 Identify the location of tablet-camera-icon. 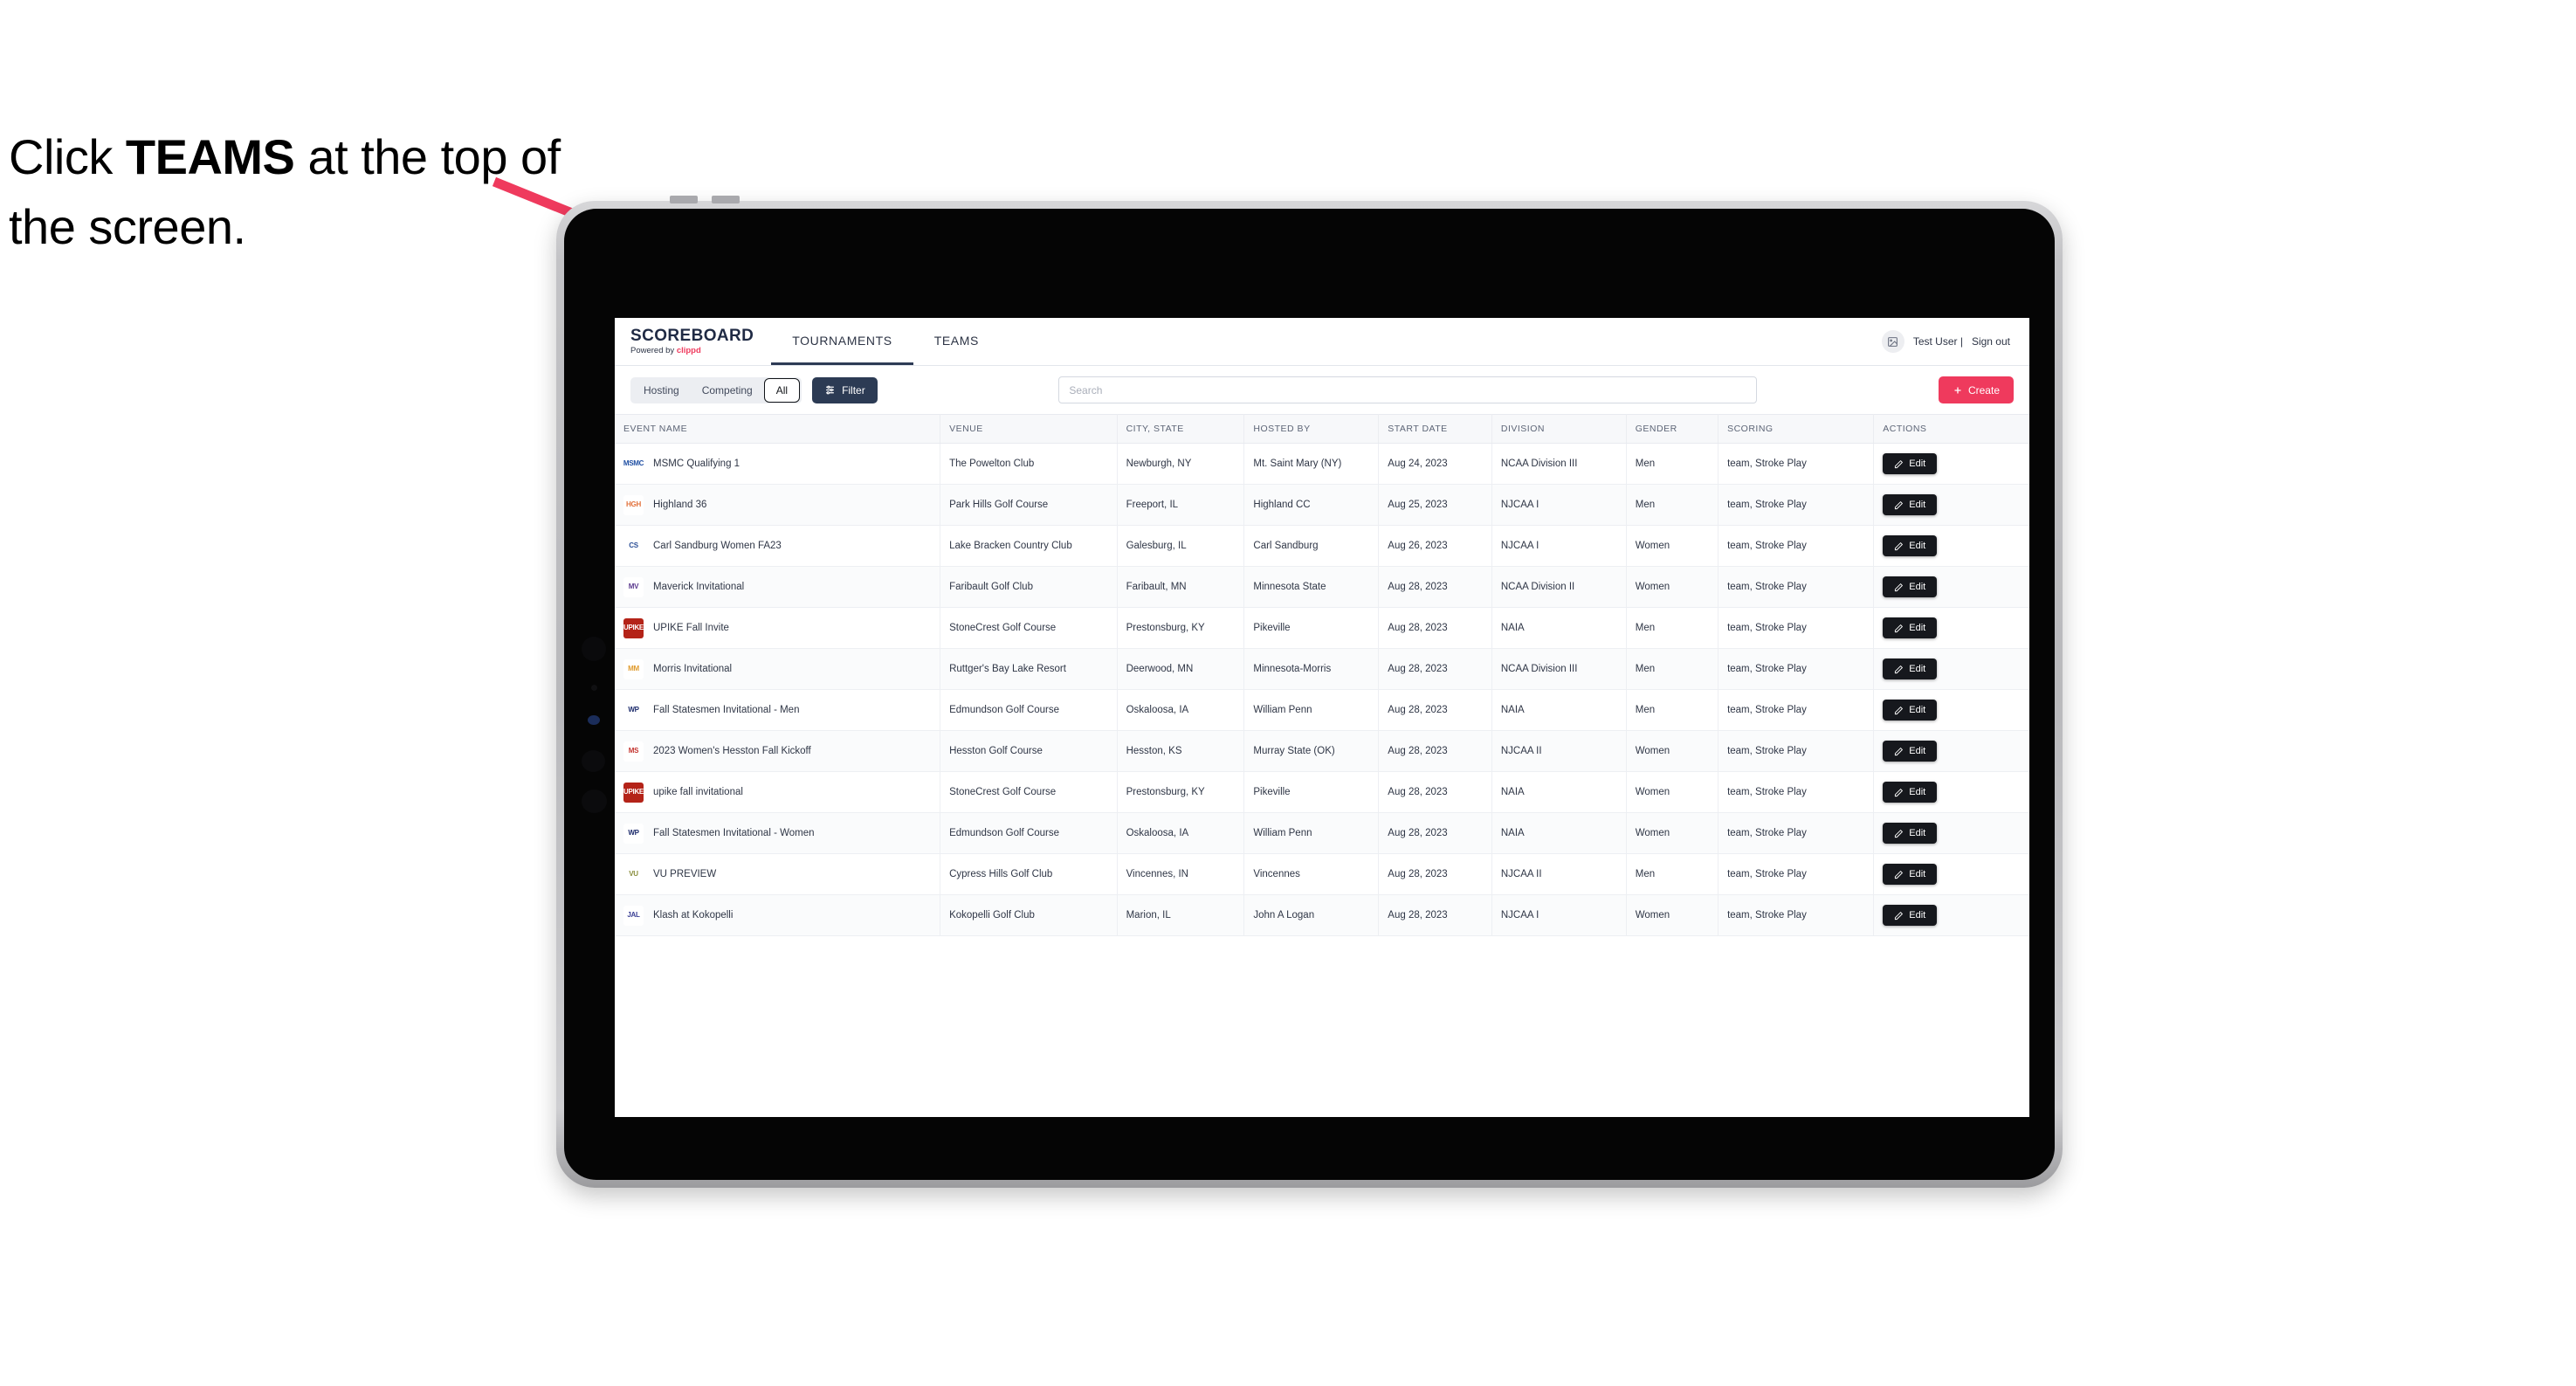
(594, 649).